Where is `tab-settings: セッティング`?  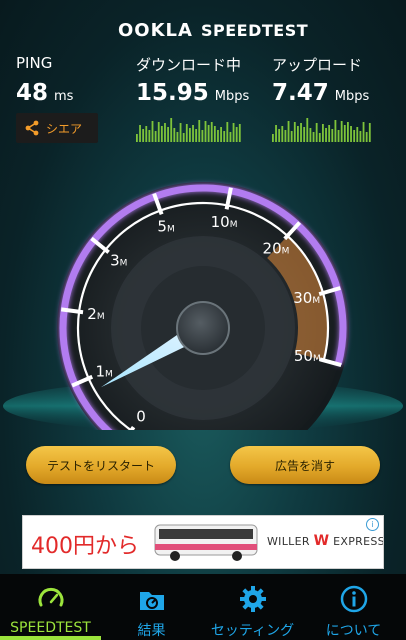 tab-settings: セッティング is located at coordinates (252, 607).